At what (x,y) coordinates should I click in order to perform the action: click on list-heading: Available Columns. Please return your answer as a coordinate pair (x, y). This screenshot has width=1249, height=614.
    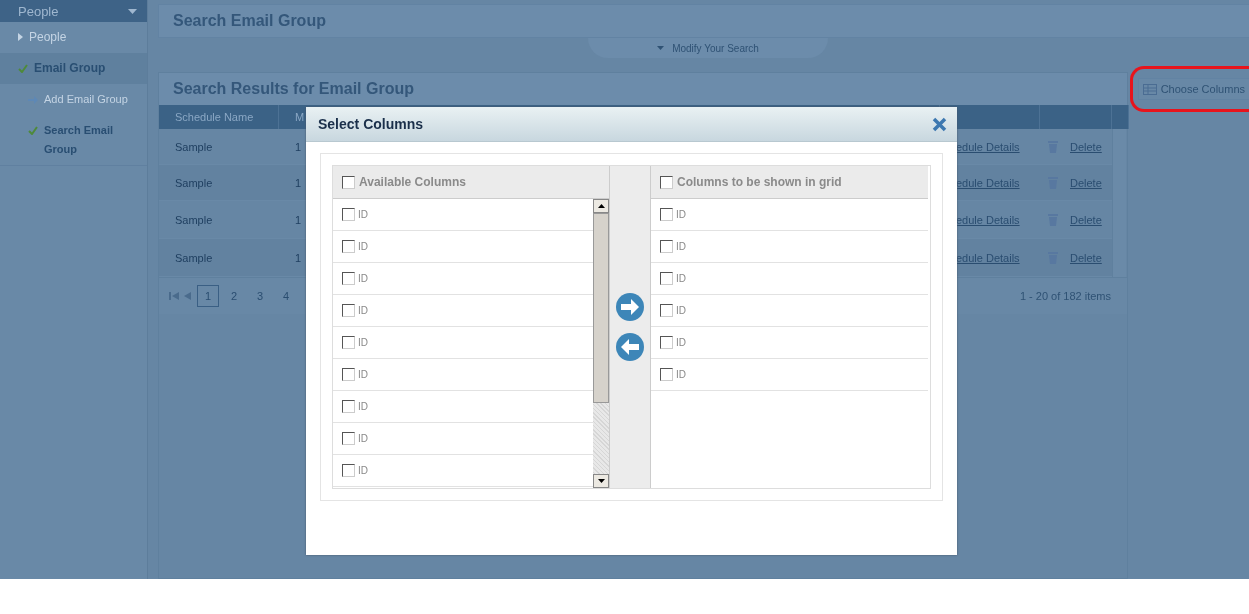
    Looking at the image, I should click on (412, 182).